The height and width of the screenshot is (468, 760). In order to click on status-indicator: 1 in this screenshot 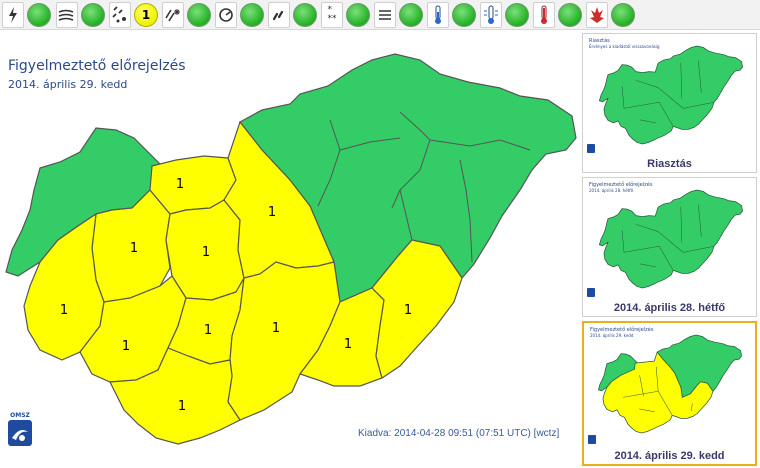, I will do `click(146, 15)`.